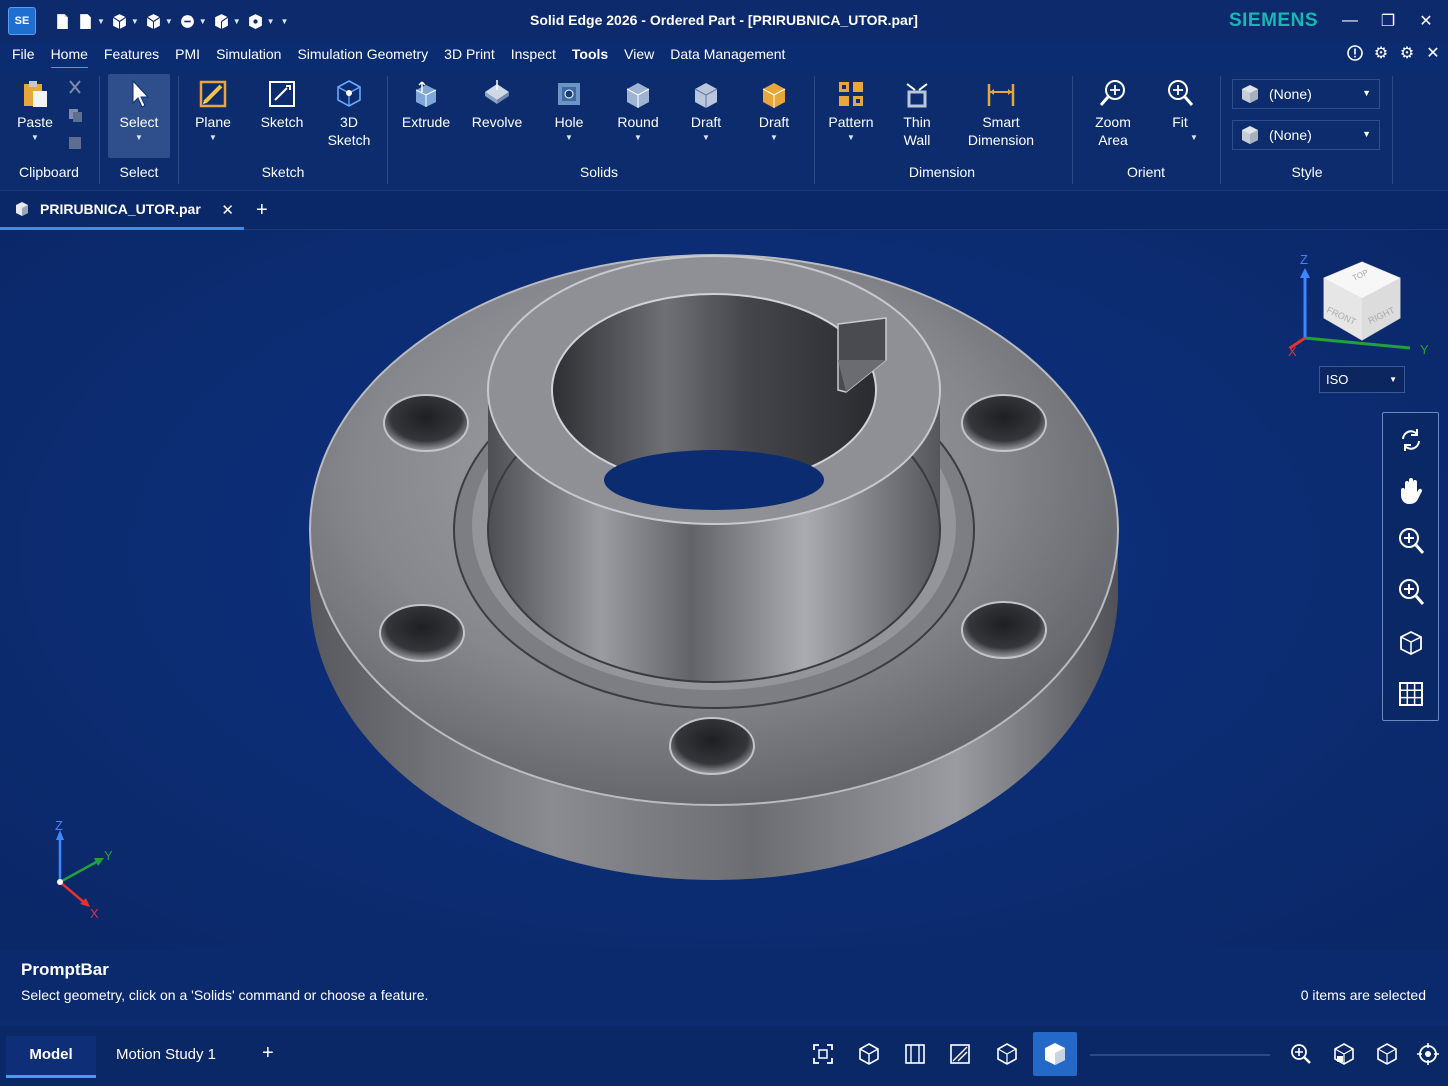 Image resolution: width=1448 pixels, height=1086 pixels. Describe the element at coordinates (248, 55) in the screenshot. I see `tab-simulation: Simulation` at that location.